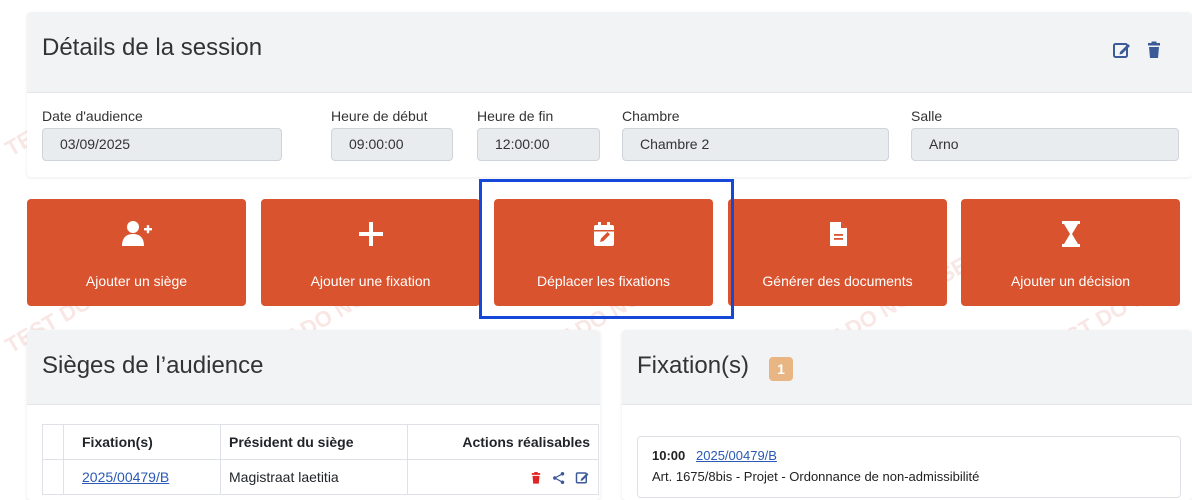 The width and height of the screenshot is (1192, 500). Describe the element at coordinates (651, 116) in the screenshot. I see `chambre-label: Chambre` at that location.